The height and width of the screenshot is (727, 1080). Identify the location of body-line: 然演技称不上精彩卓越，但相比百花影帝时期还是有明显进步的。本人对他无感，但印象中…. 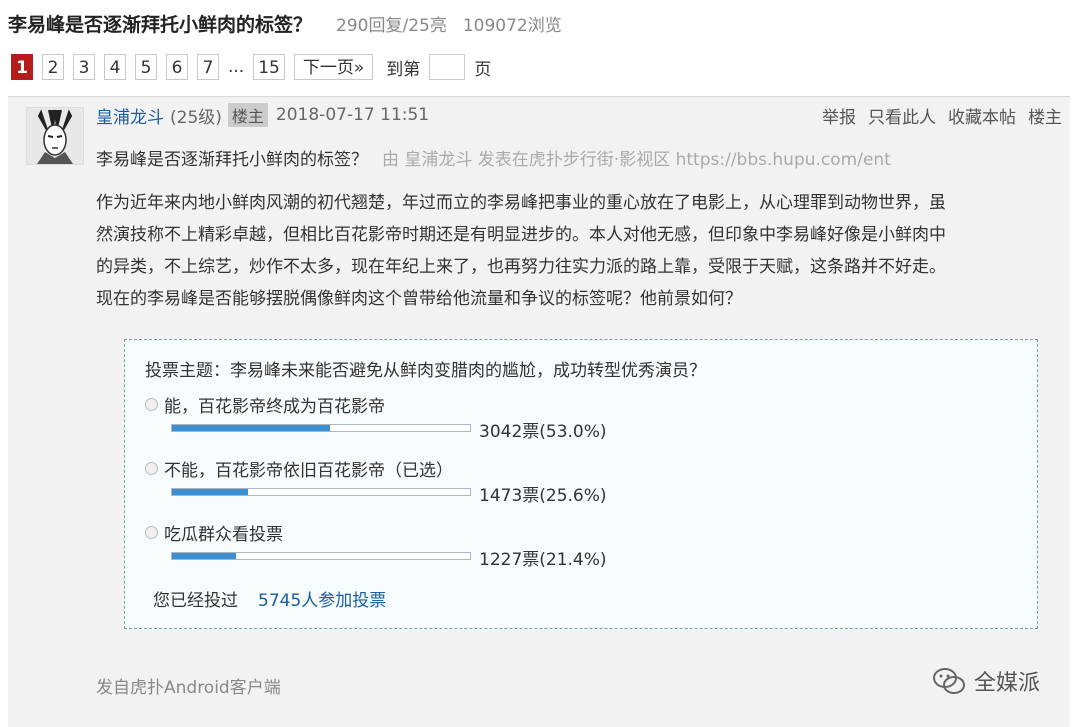
(521, 235).